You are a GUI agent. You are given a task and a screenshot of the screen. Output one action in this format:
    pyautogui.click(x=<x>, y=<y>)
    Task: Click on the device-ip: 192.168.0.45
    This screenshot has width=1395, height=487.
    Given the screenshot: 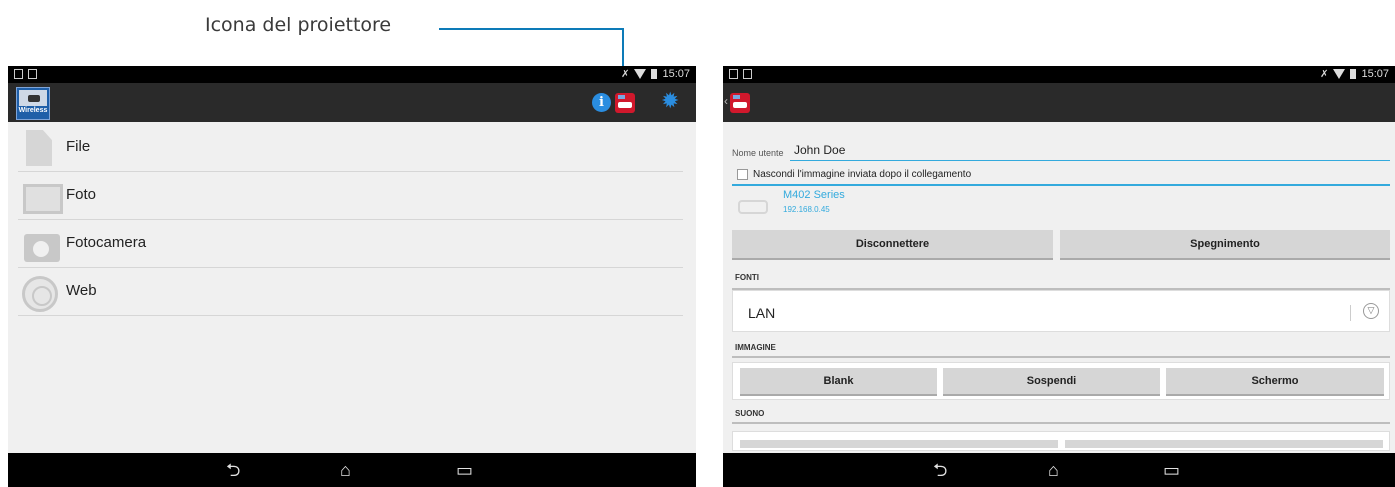 What is the action you would take?
    pyautogui.click(x=806, y=209)
    